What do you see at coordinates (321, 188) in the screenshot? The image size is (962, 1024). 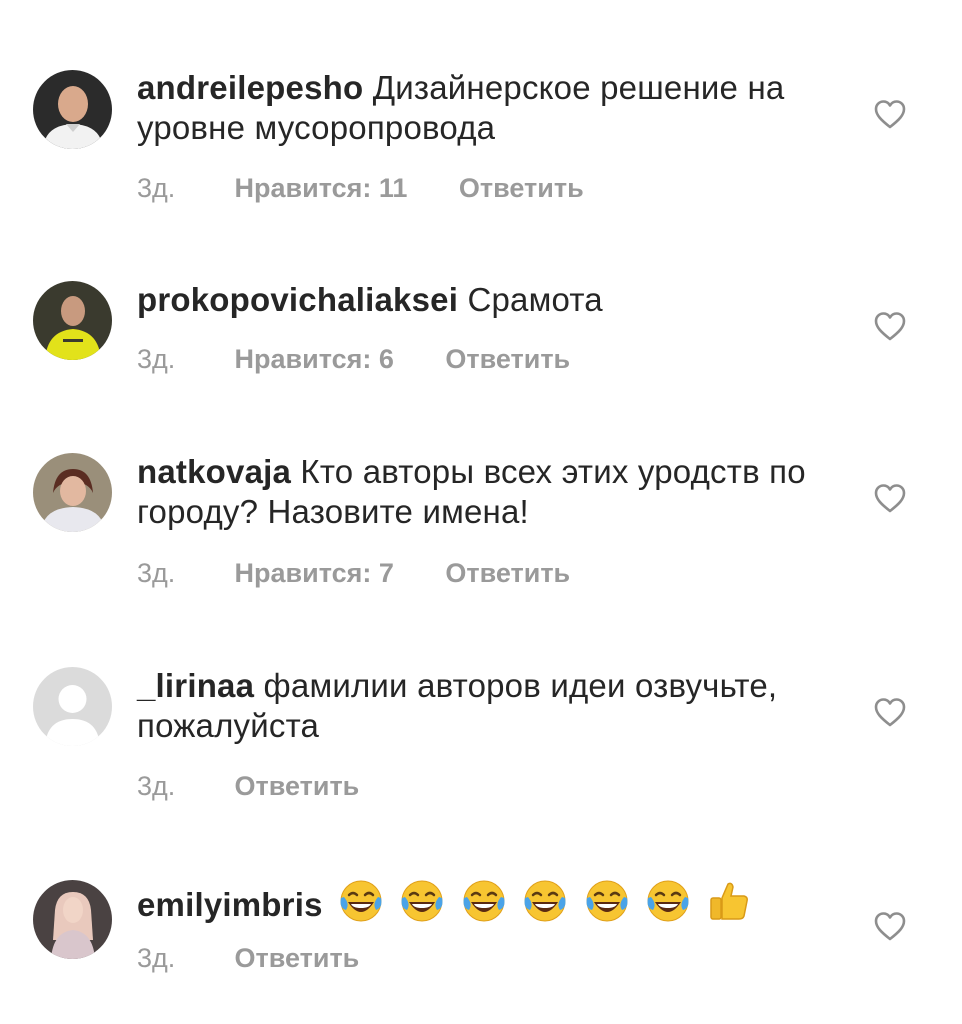 I see `comment-likes: Нравится: 11` at bounding box center [321, 188].